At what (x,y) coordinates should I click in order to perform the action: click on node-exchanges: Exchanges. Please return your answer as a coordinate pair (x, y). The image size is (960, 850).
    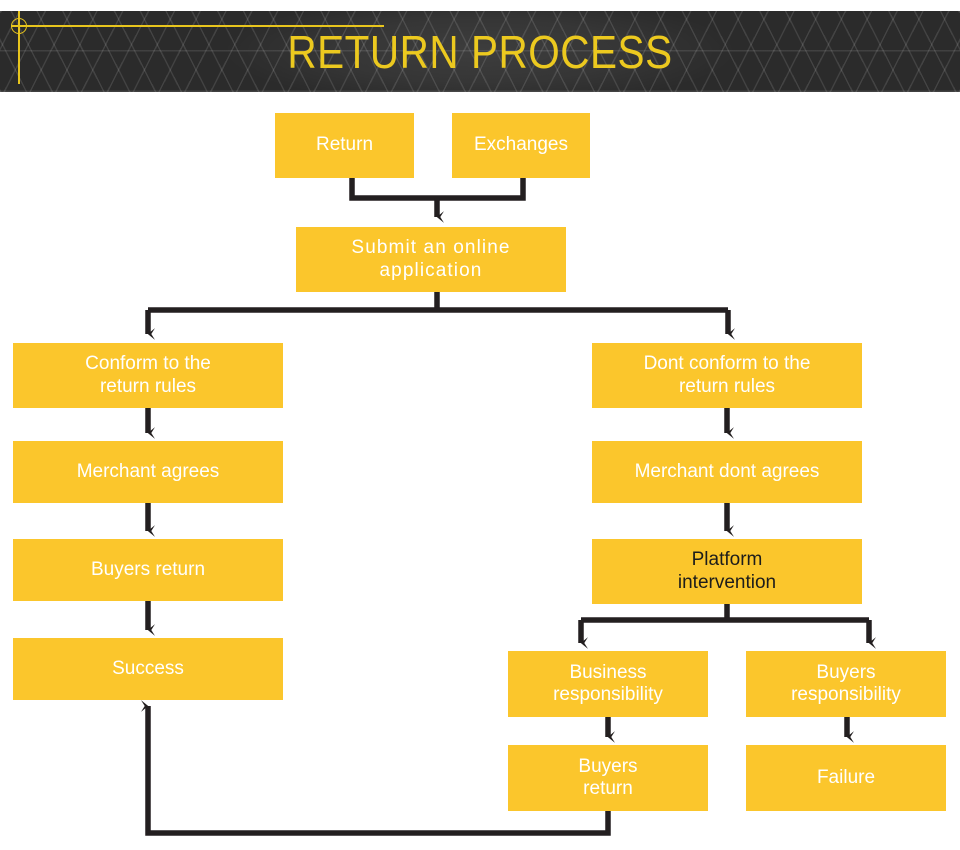
    Looking at the image, I should click on (521, 145).